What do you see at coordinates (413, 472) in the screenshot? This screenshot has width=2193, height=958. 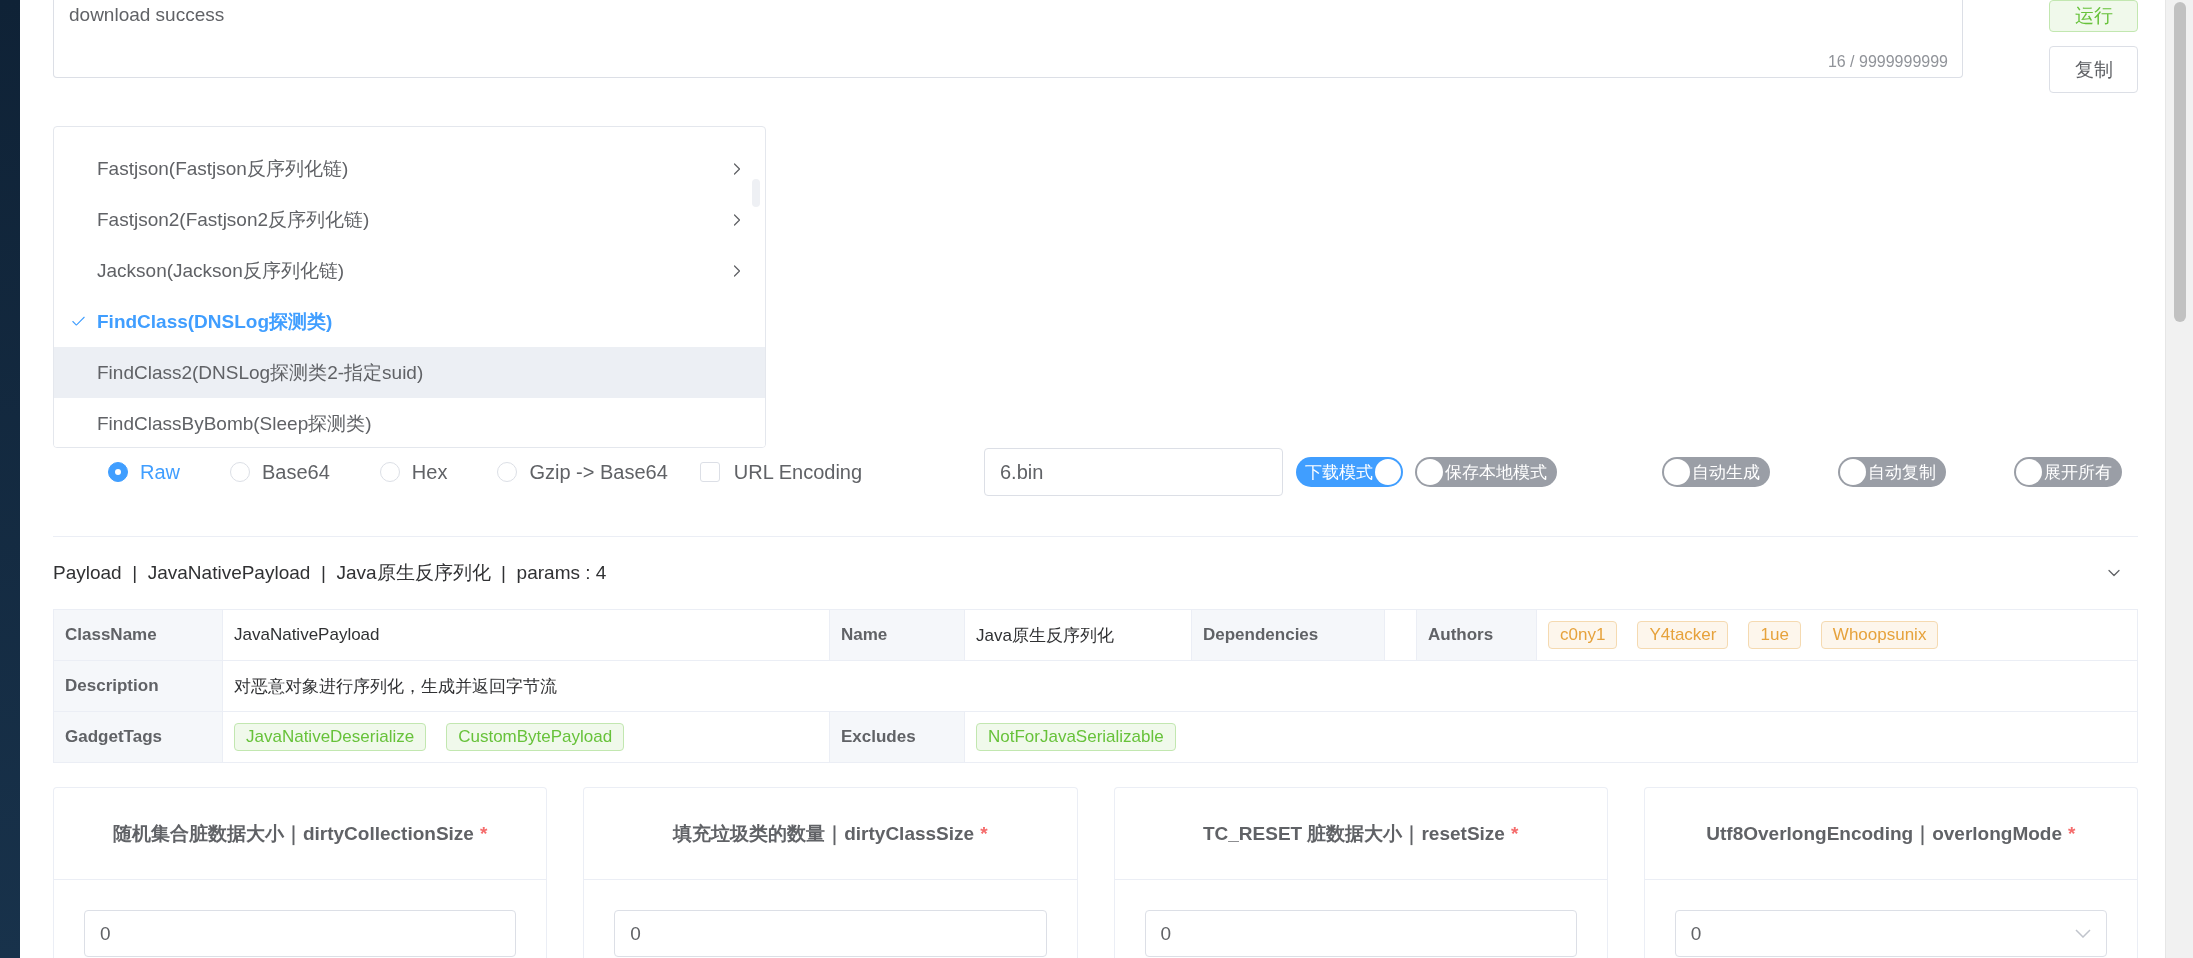 I see `radio-option: Hex` at bounding box center [413, 472].